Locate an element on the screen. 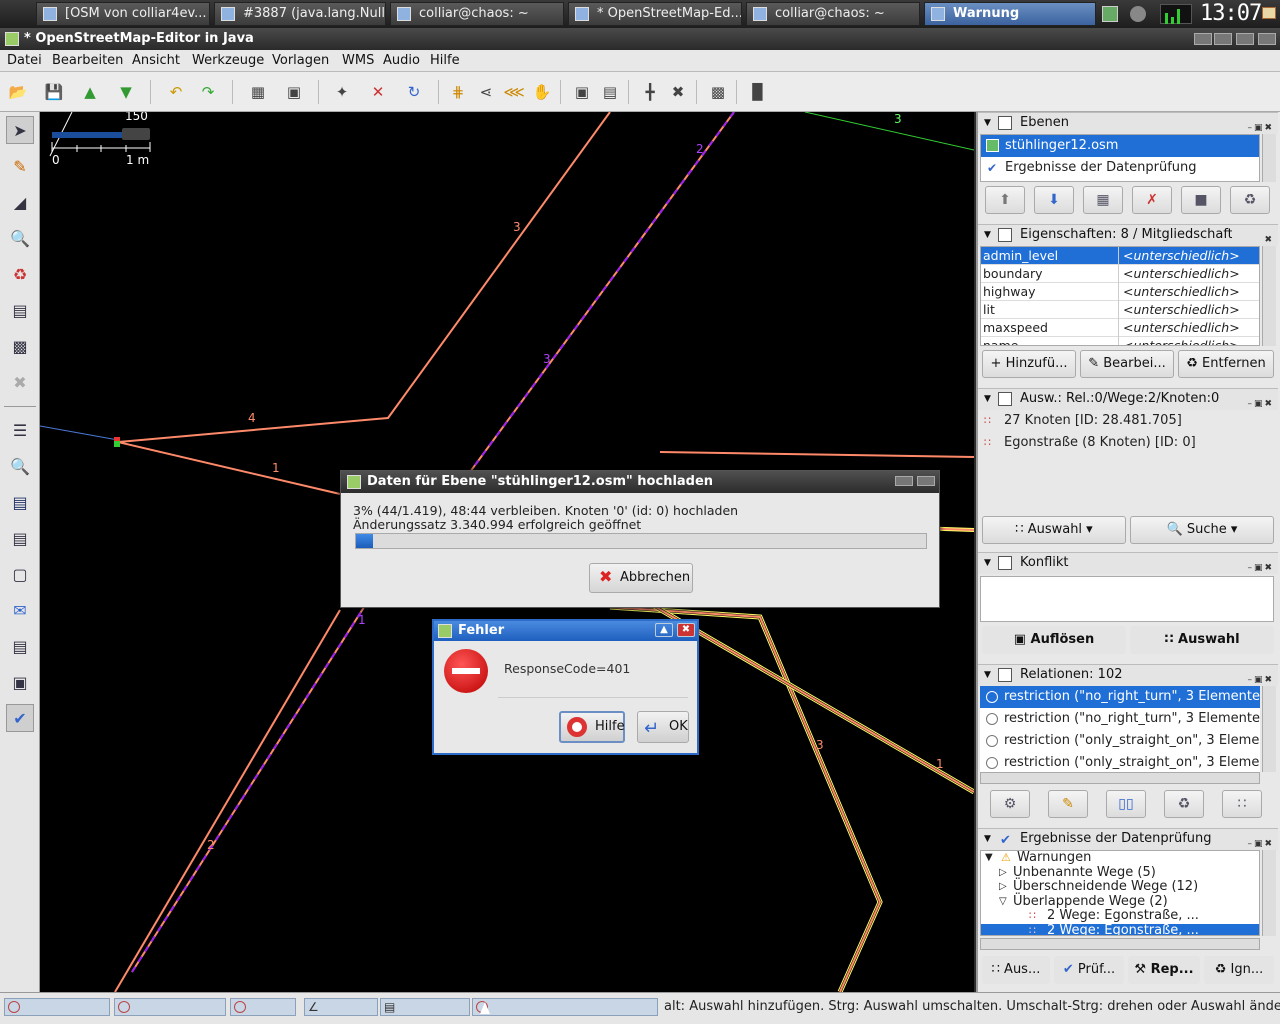 Image resolution: width=1280 pixels, height=1024 pixels. property-row: highway <unterschiedlich> is located at coordinates (1120, 292).